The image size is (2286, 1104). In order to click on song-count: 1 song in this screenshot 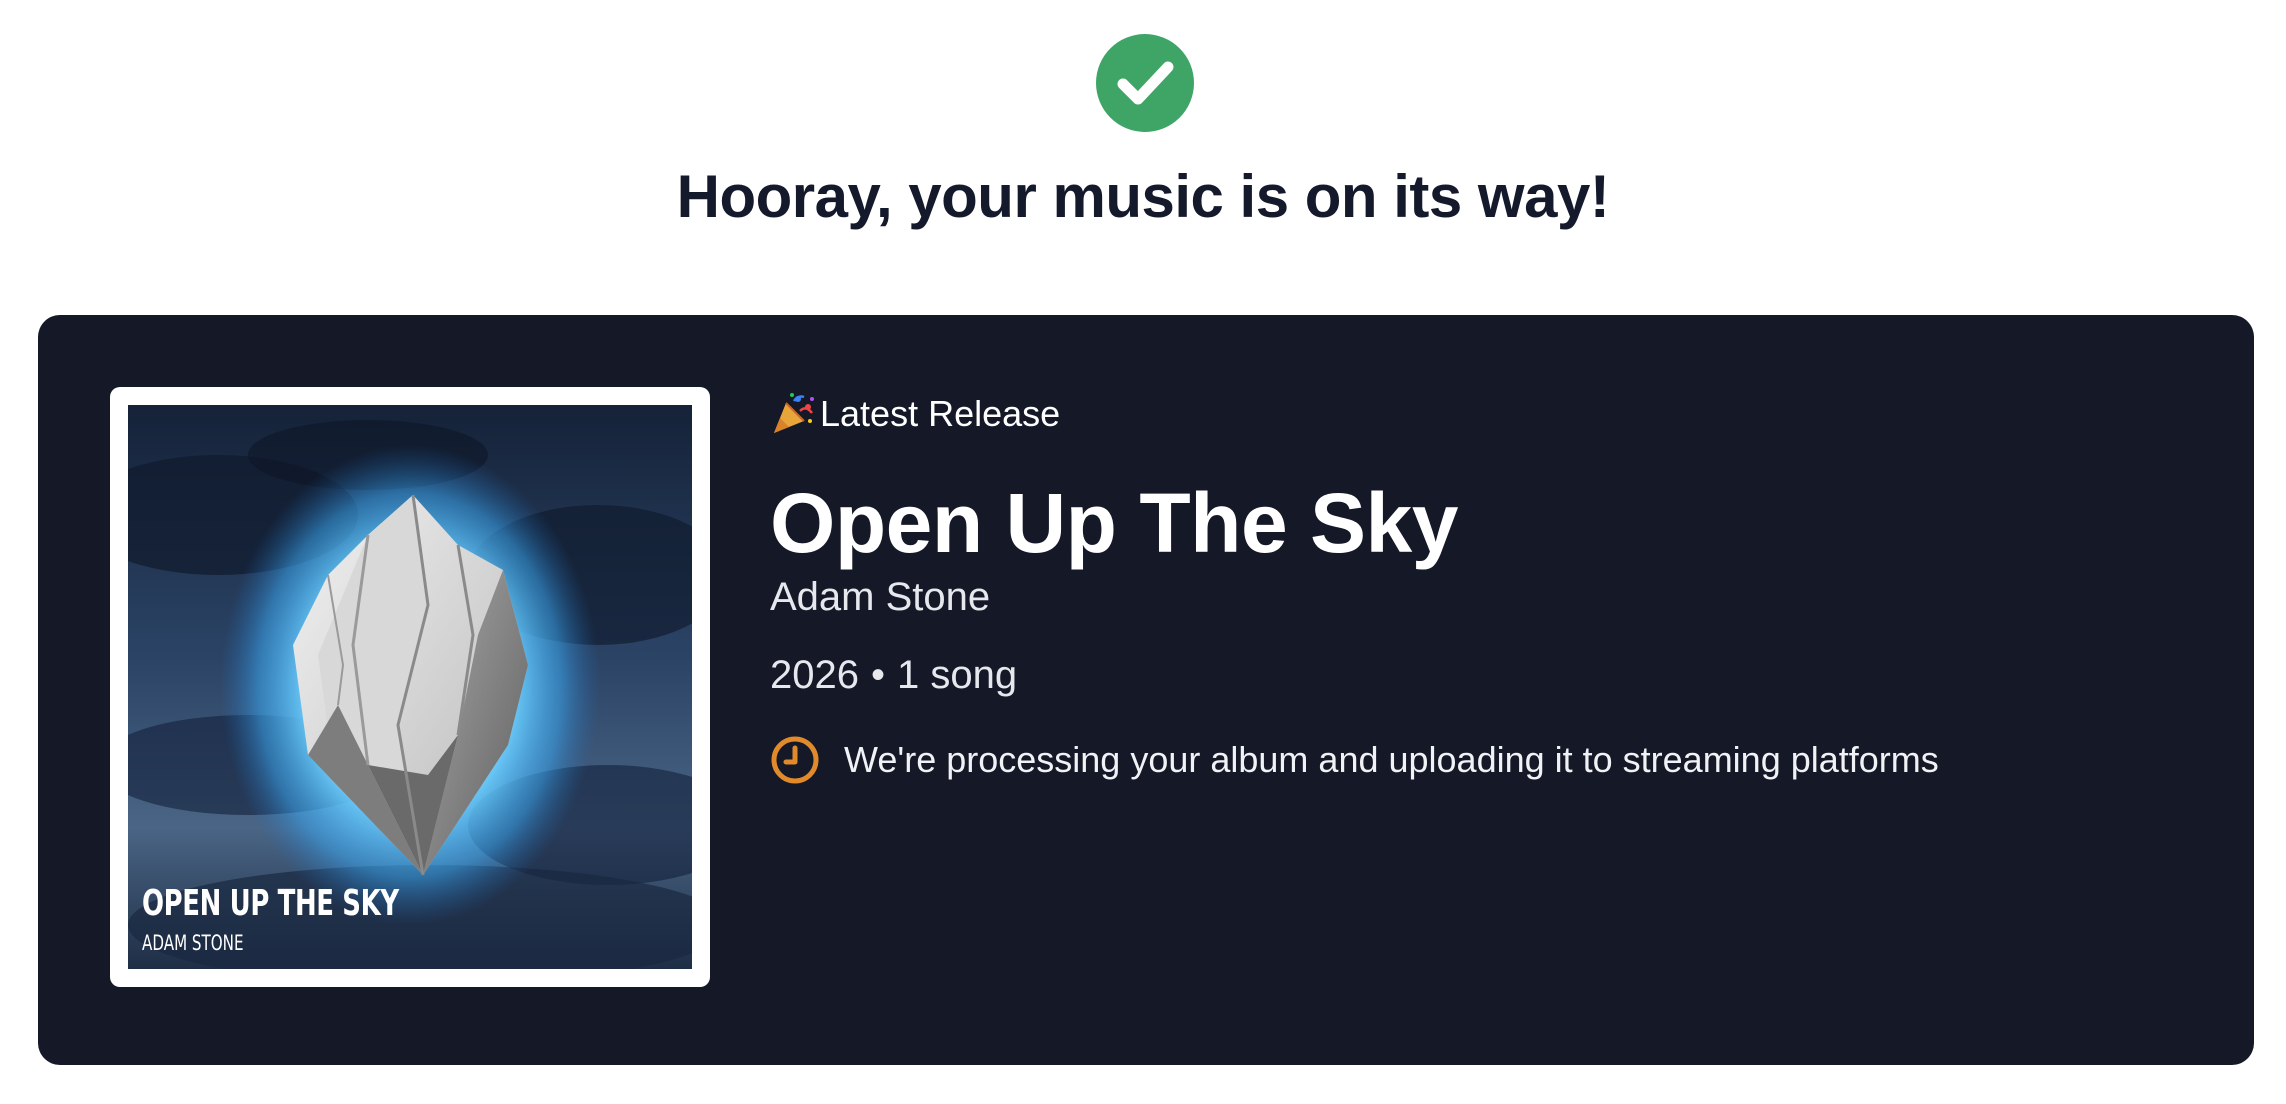, I will do `click(957, 675)`.